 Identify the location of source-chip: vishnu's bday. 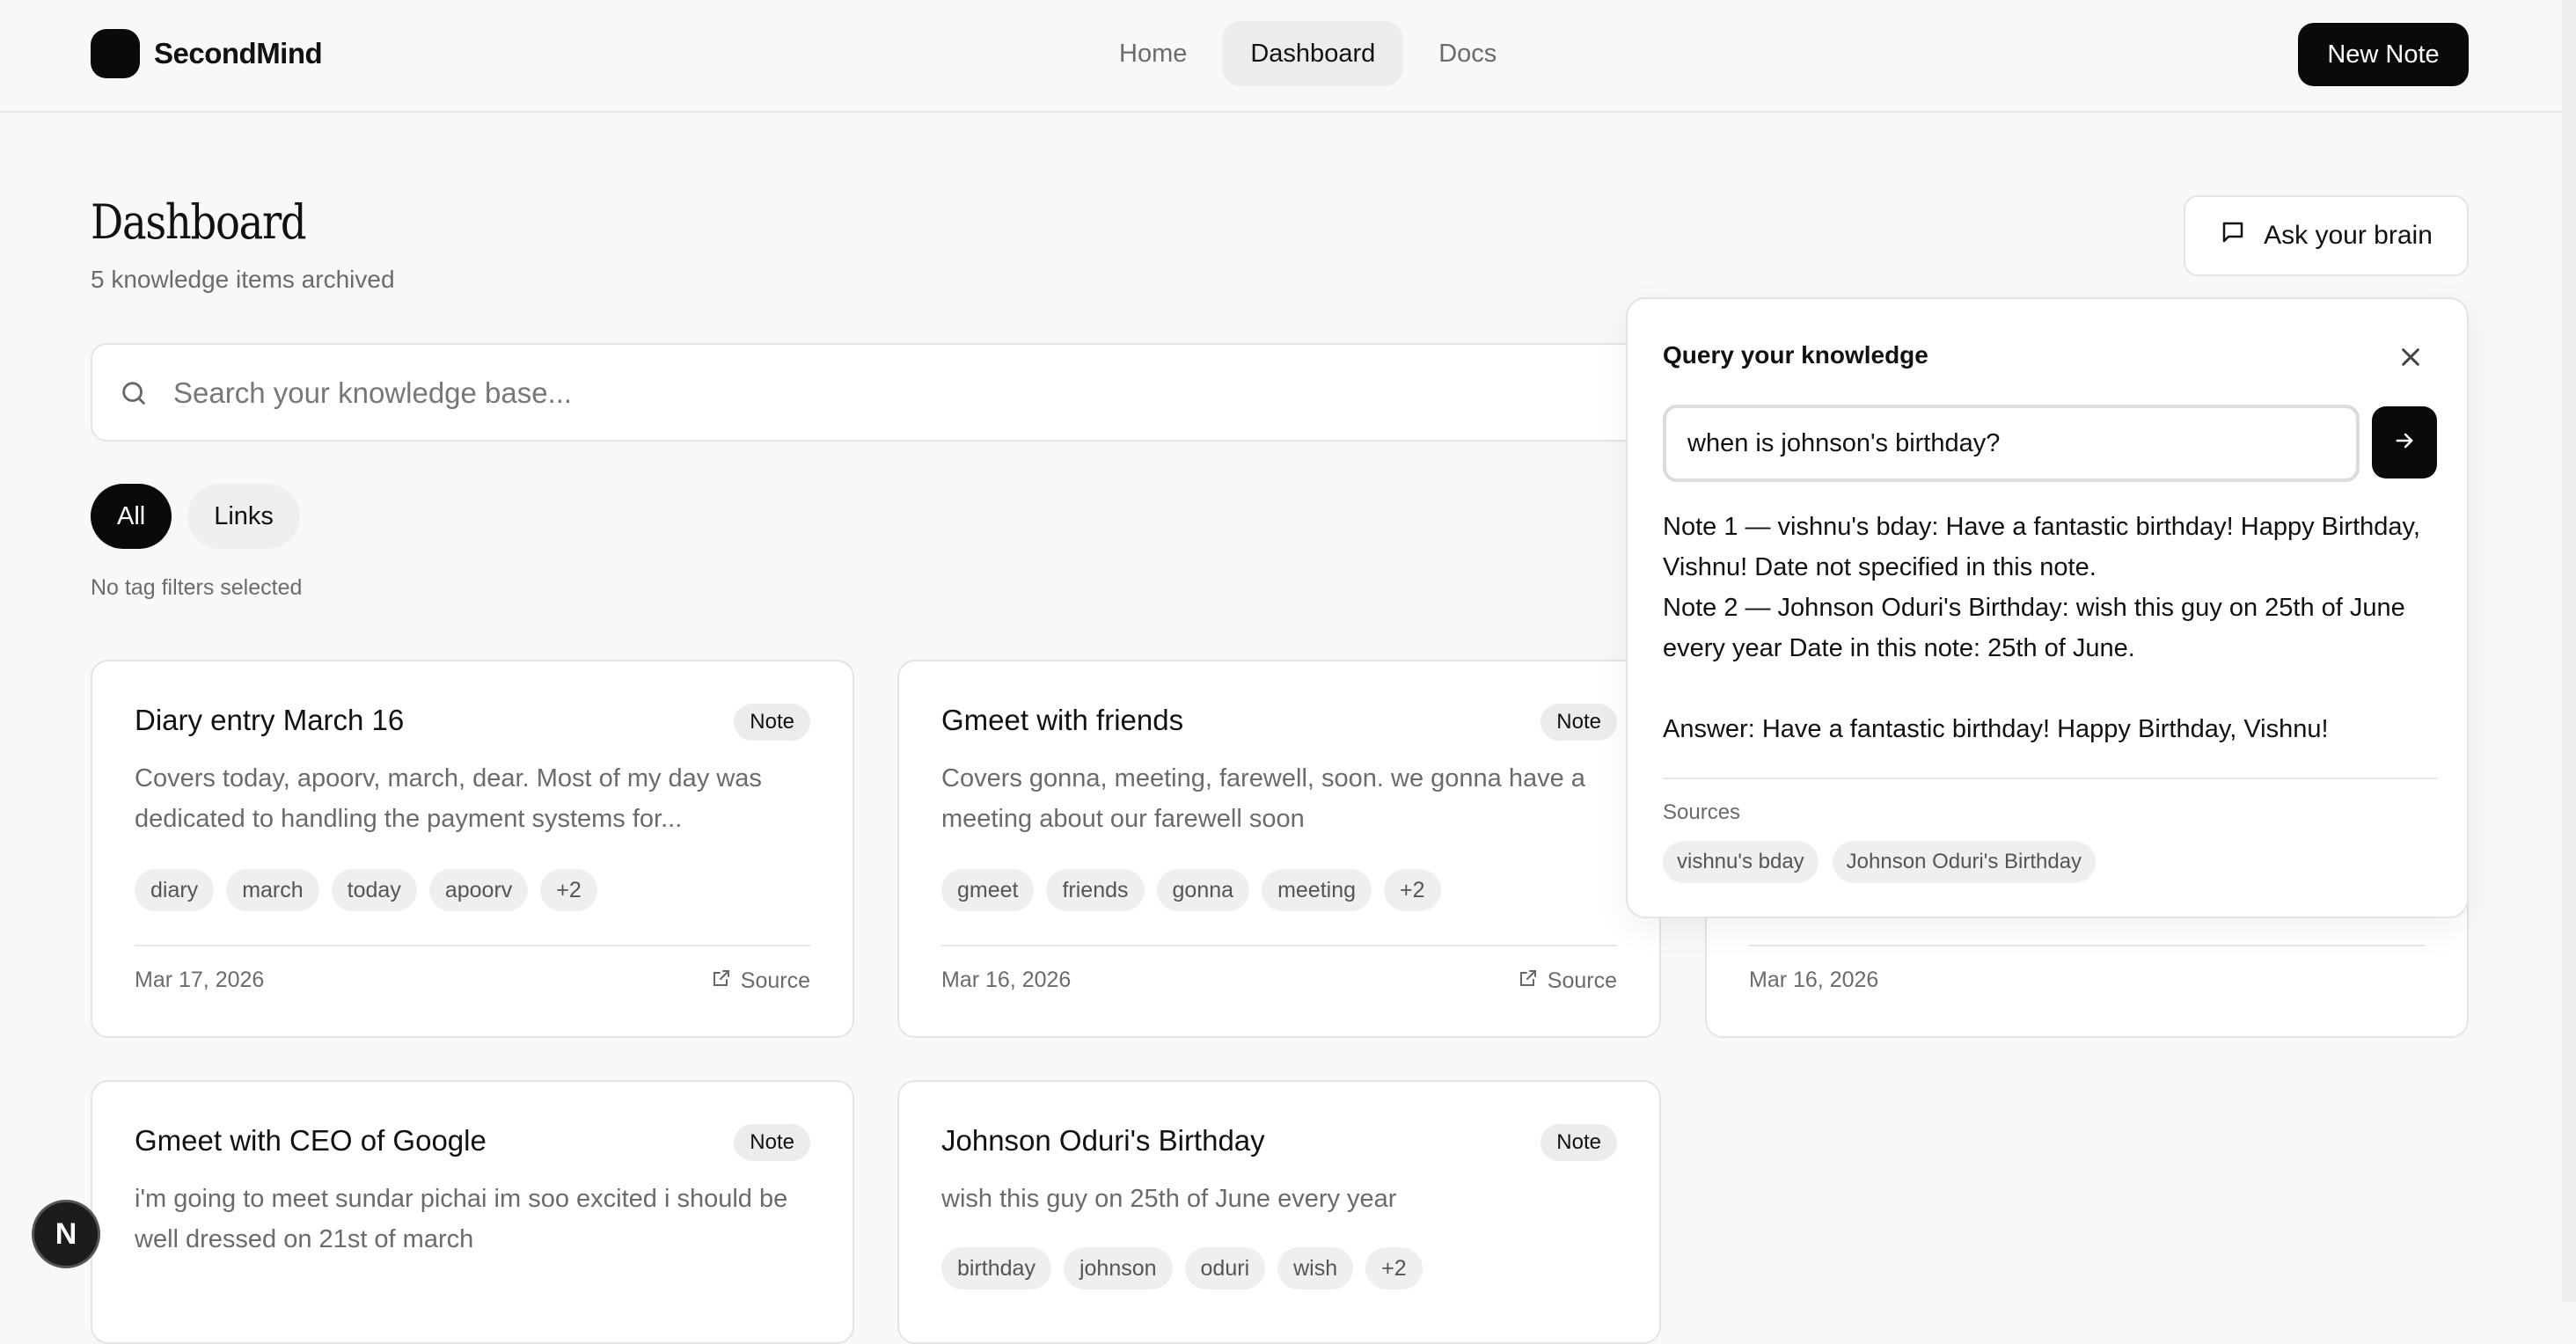
(1741, 862).